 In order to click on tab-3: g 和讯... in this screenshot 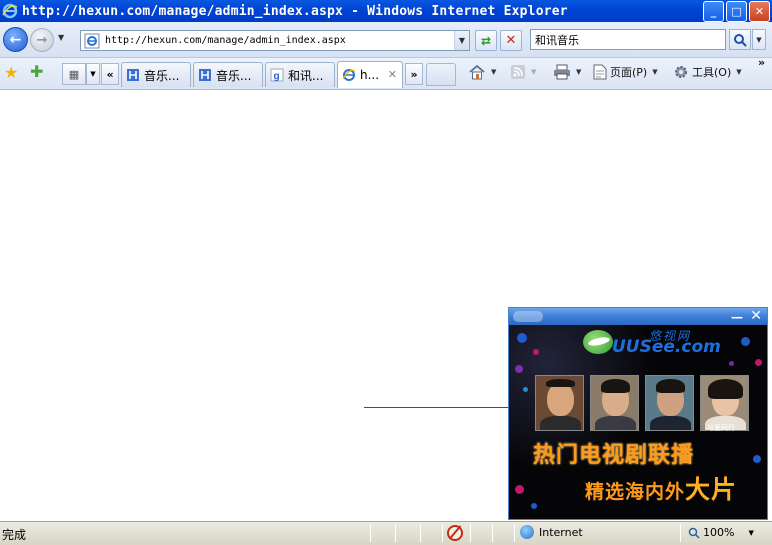, I will do `click(300, 74)`.